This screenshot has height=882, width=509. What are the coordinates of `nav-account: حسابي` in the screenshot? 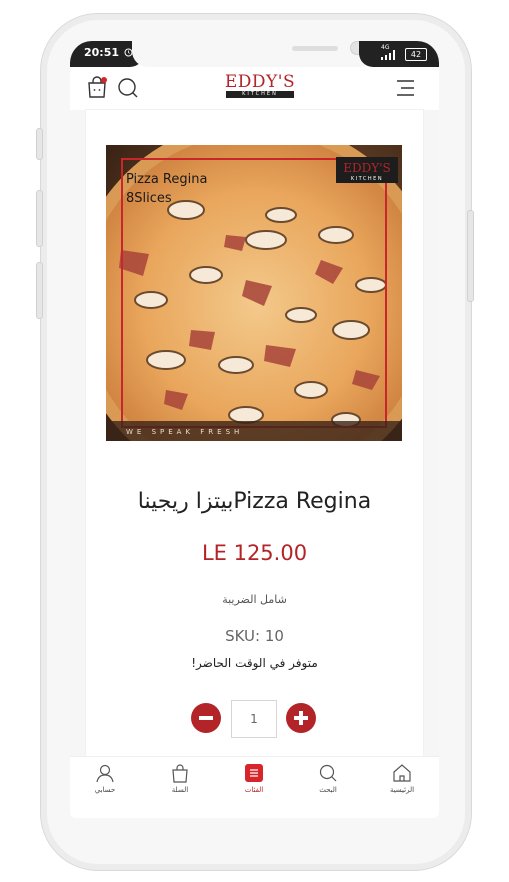 It's located at (105, 778).